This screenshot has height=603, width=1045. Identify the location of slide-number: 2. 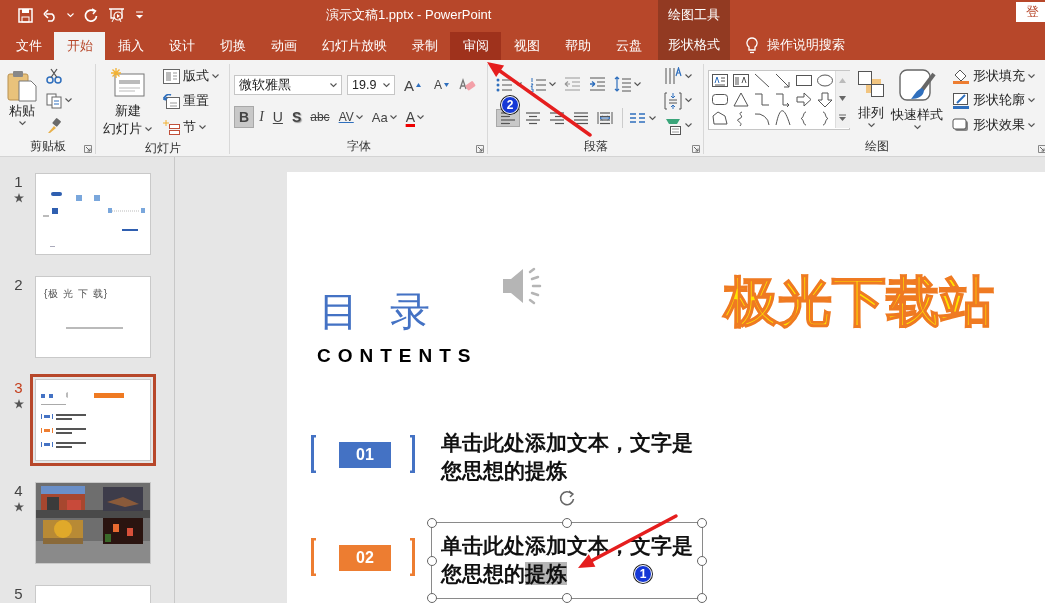
(18, 284).